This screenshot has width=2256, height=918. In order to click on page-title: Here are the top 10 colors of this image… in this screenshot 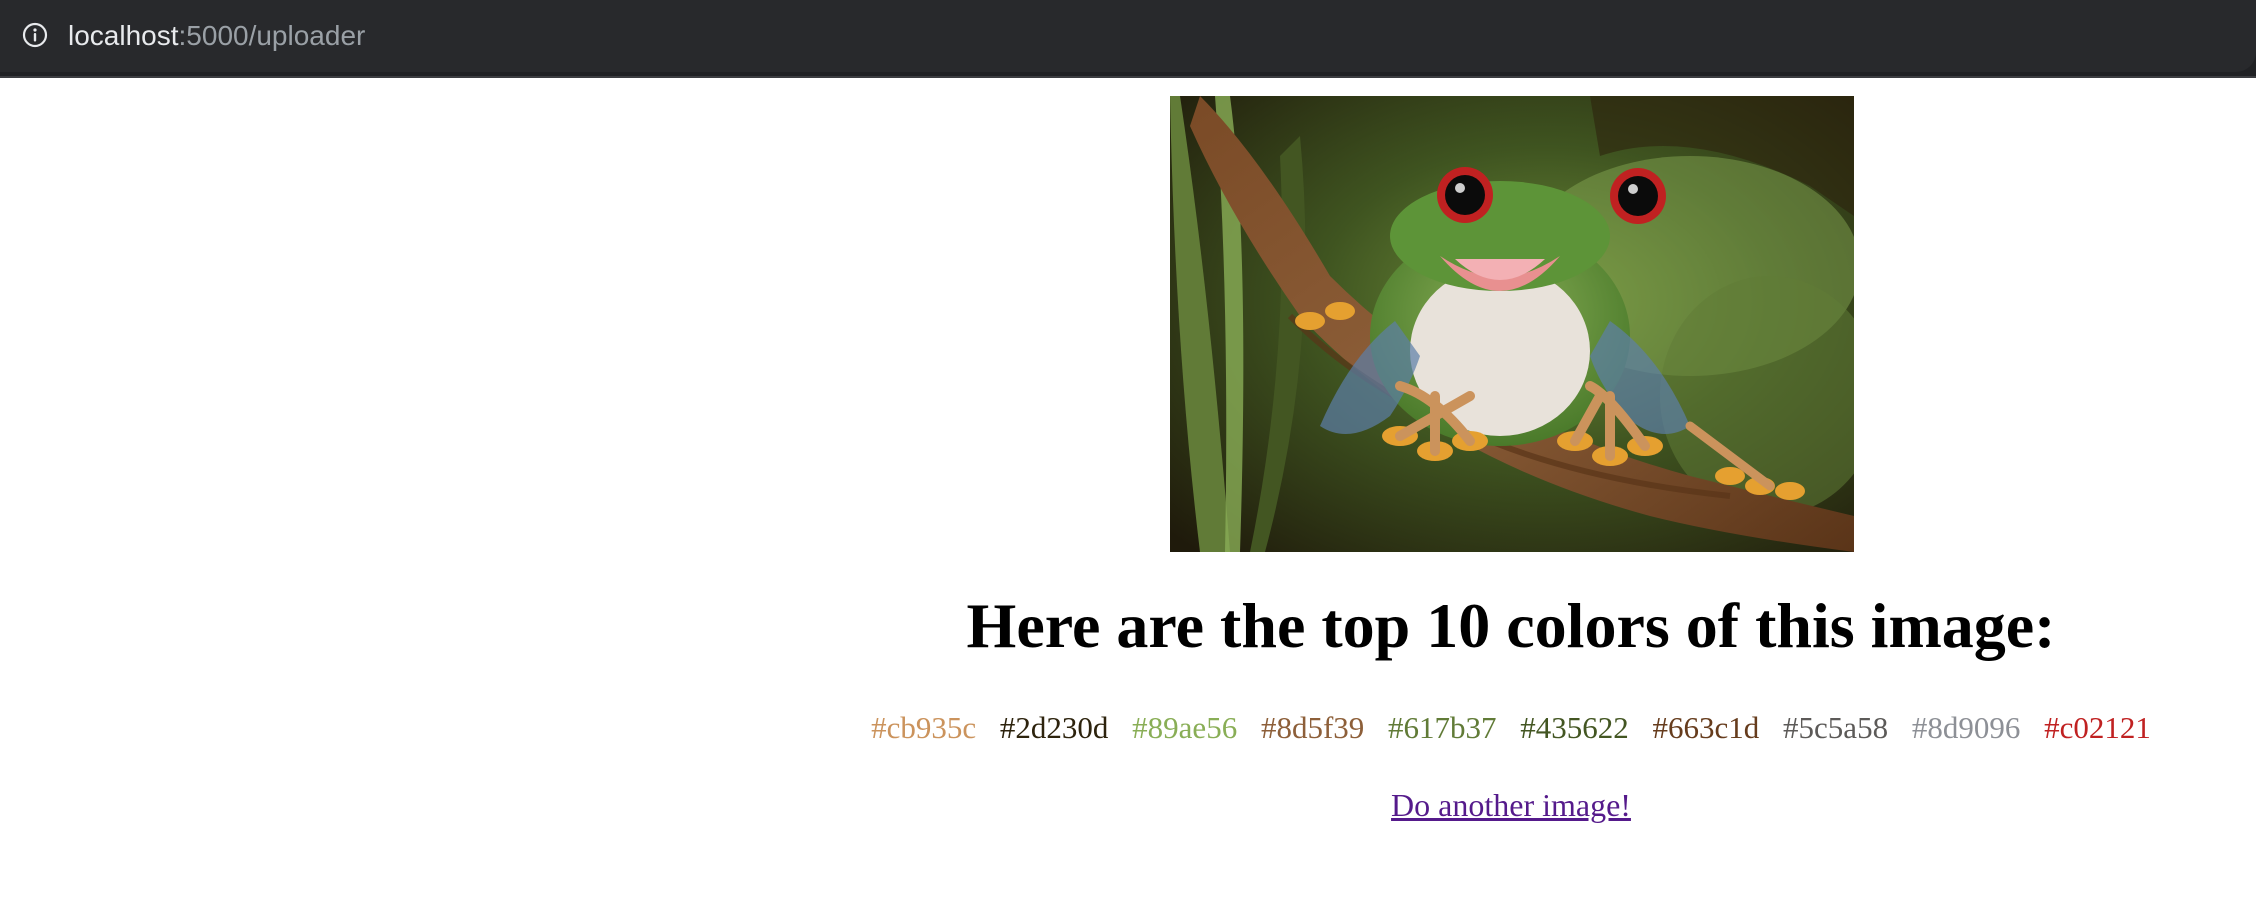, I will do `click(1511, 625)`.